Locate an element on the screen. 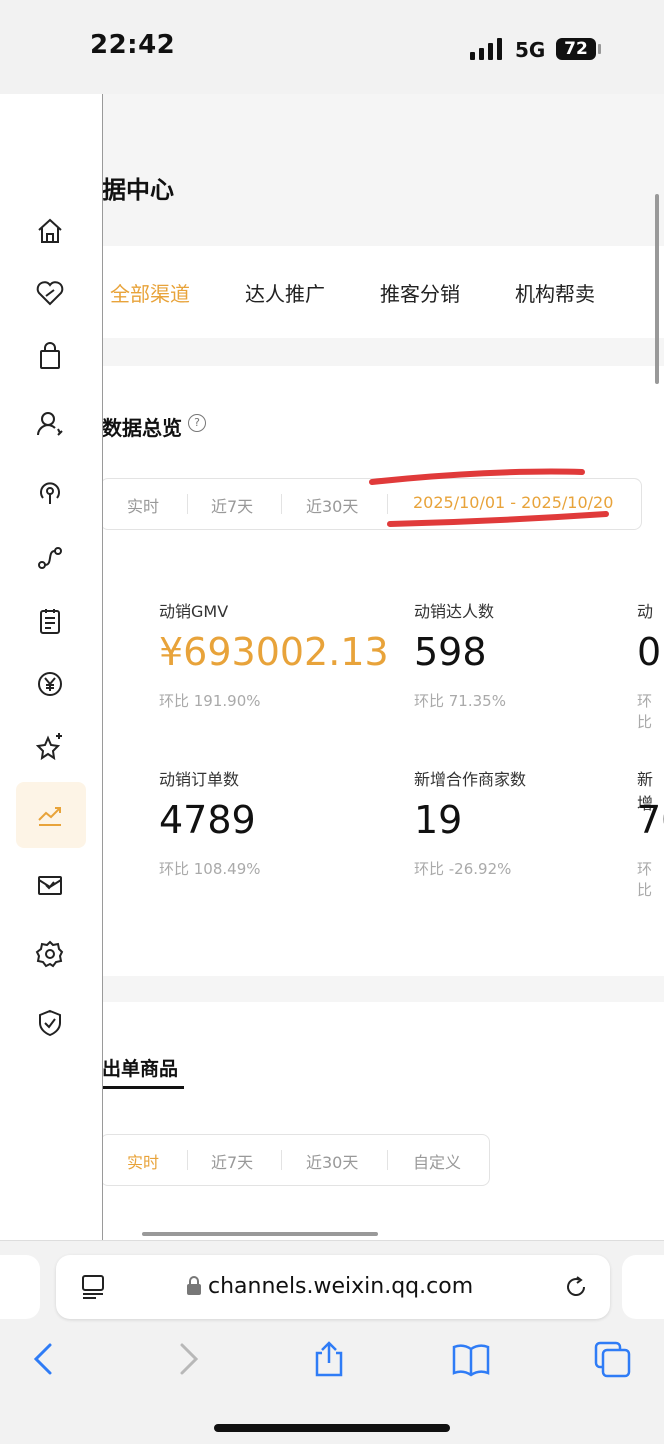  status-bar: 22:42 5G 72 is located at coordinates (332, 47).